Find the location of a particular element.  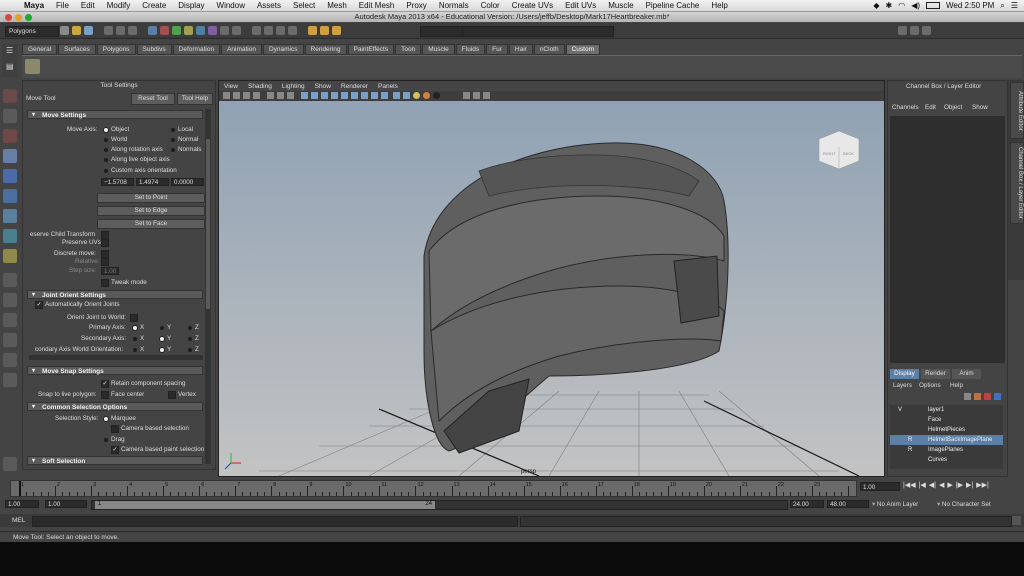

select-object-icon is located at coordinates (120, 30).